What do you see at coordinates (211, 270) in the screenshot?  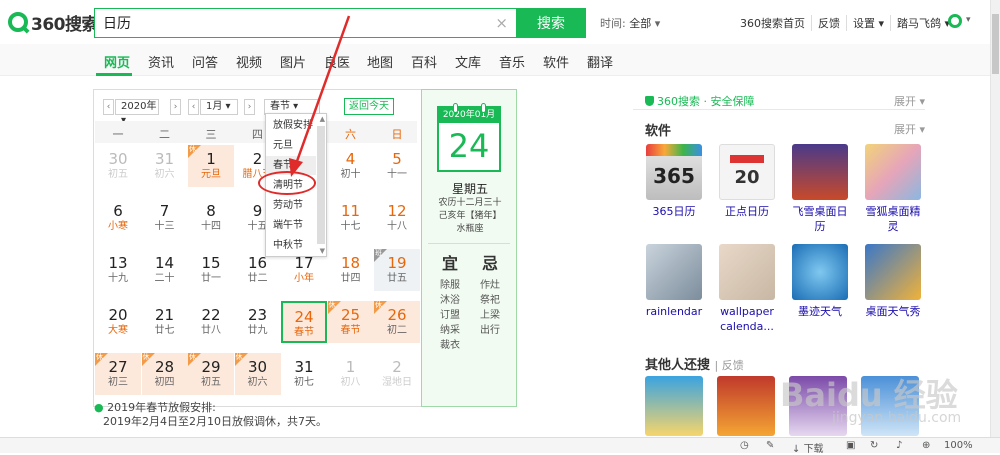 I see `day-cell: 15 廿一` at bounding box center [211, 270].